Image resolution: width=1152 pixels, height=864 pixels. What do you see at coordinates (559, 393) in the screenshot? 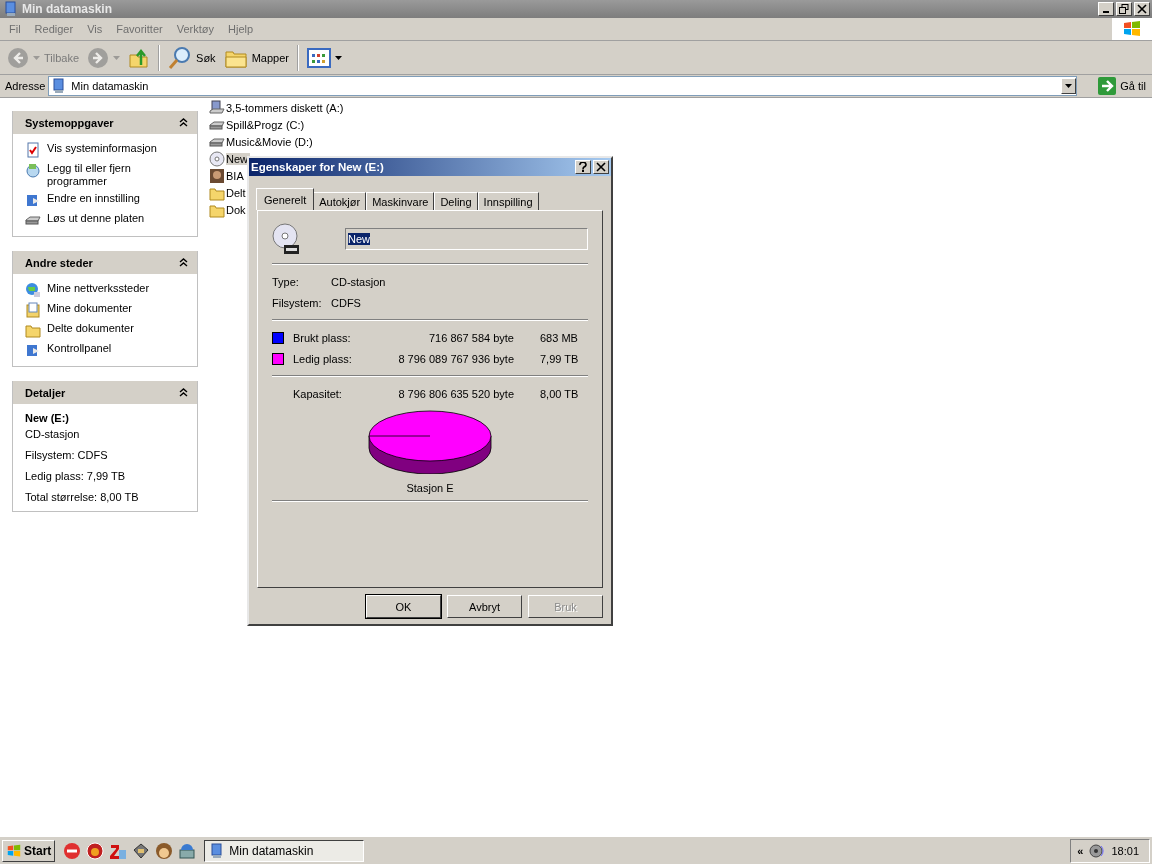
I see `capacity-size: 8,00 TB` at bounding box center [559, 393].